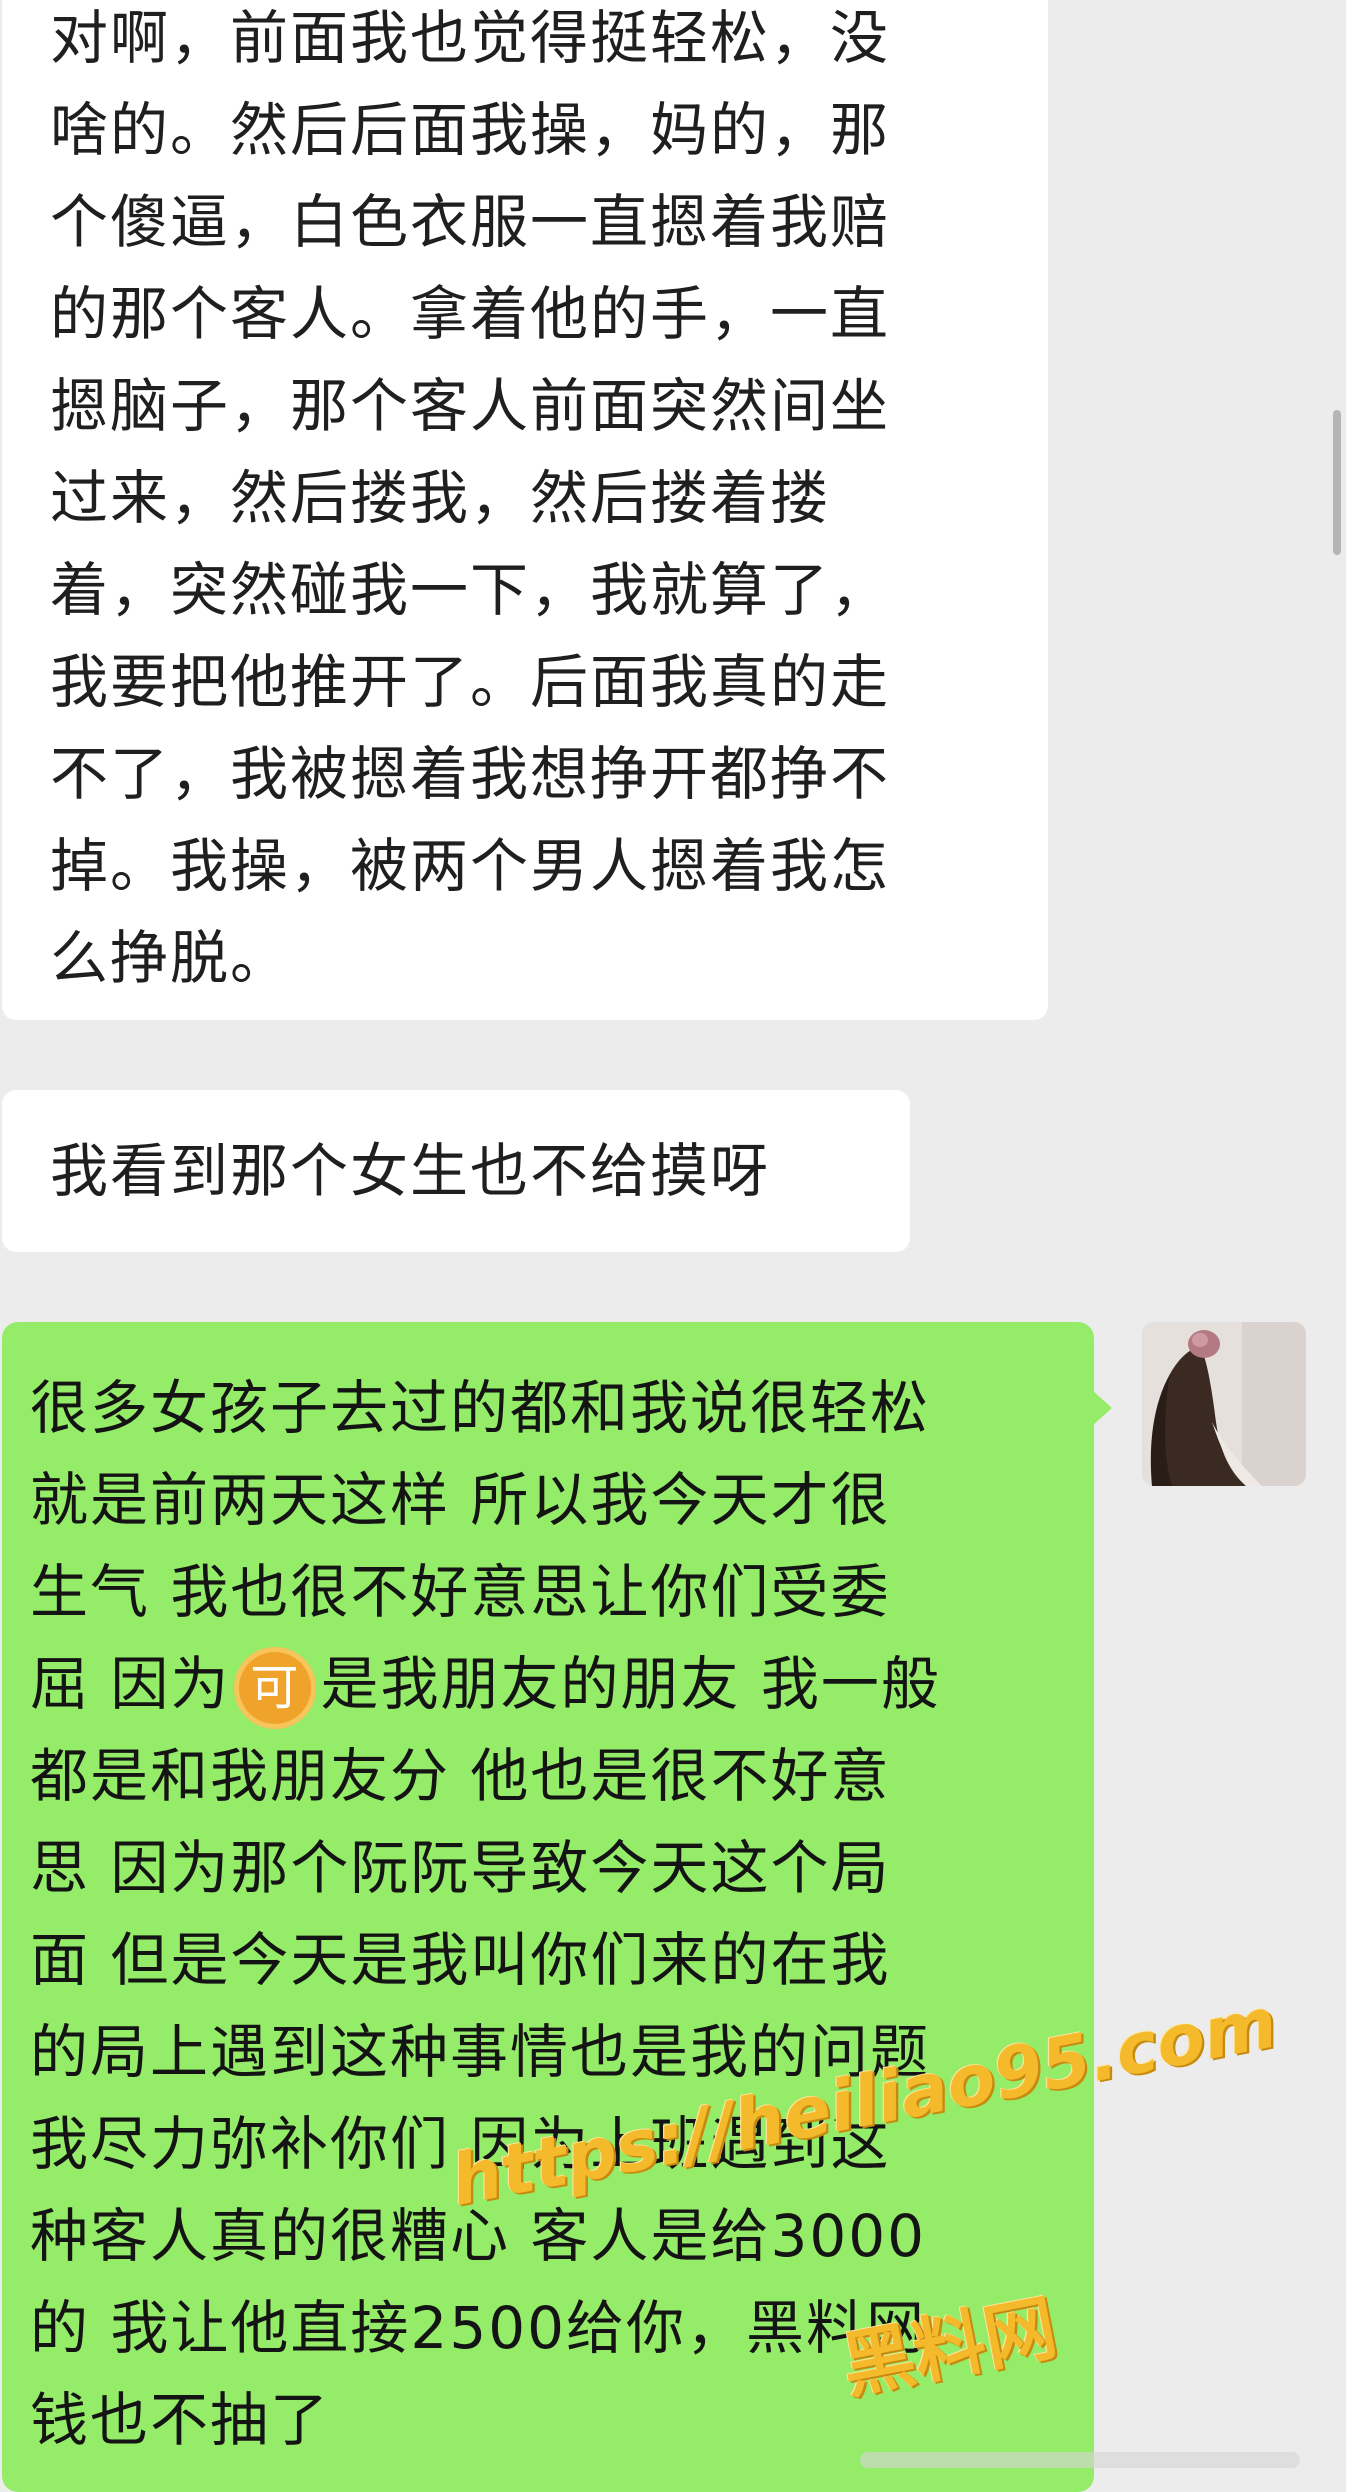 The image size is (1346, 2492). I want to click on user-avatar-photo-icon, so click(1224, 1404).